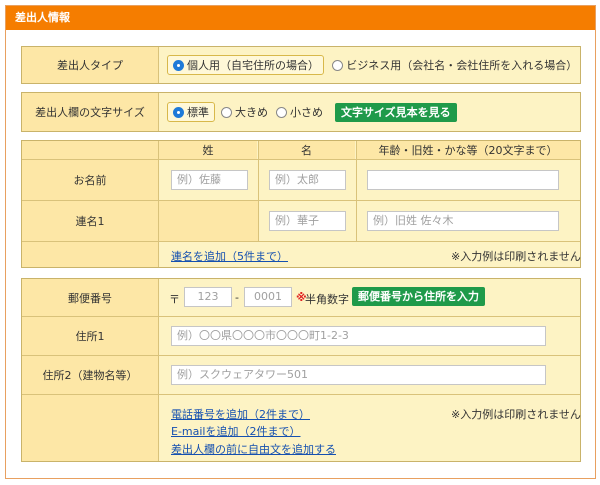 This screenshot has width=600, height=485. Describe the element at coordinates (209, 180) in the screenshot. I see `last-name-input: 例）佐藤` at that location.